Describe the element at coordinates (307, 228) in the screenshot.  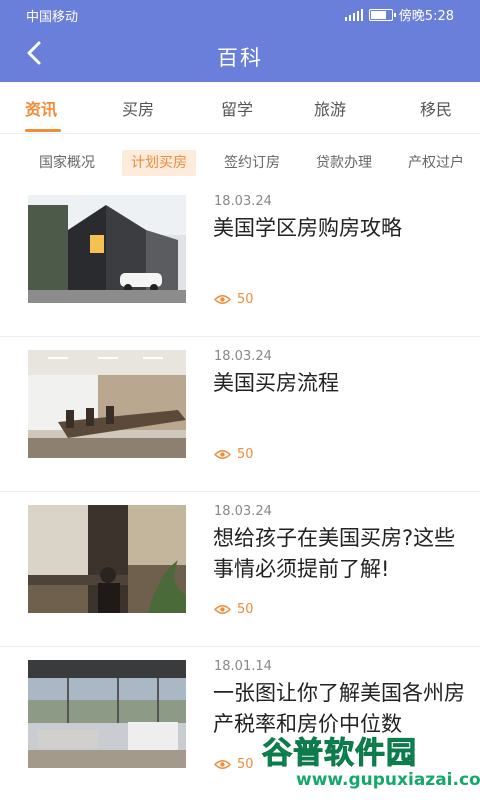
I see `article-title: 美国学区房购房攻略` at that location.